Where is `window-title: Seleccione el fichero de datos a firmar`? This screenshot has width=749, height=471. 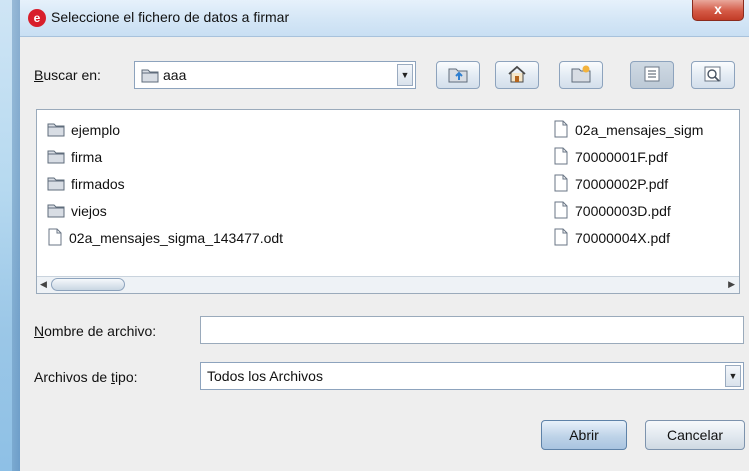 window-title: Seleccione el fichero de datos a firmar is located at coordinates (170, 17).